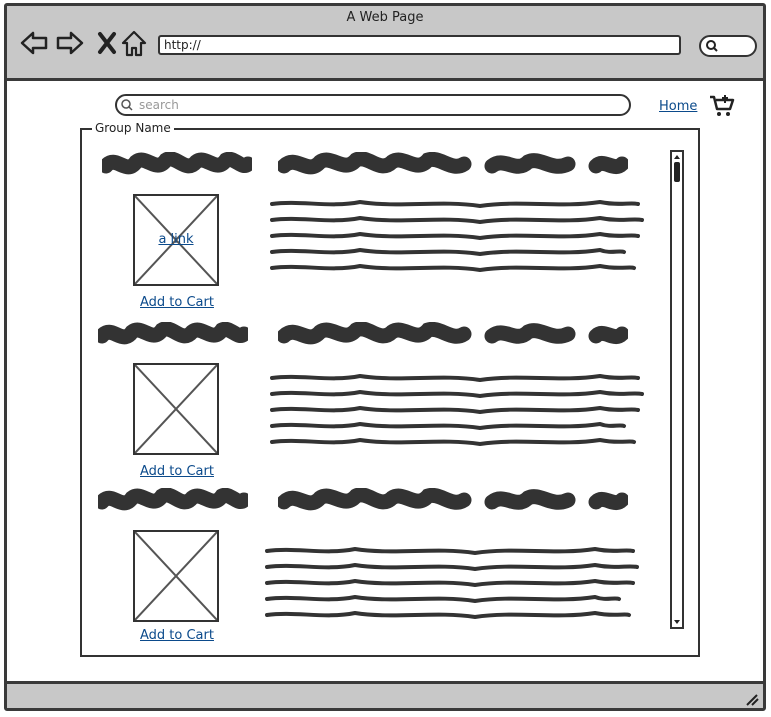 The image size is (771, 717). What do you see at coordinates (677, 157) in the screenshot?
I see `scroll-up-icon` at bounding box center [677, 157].